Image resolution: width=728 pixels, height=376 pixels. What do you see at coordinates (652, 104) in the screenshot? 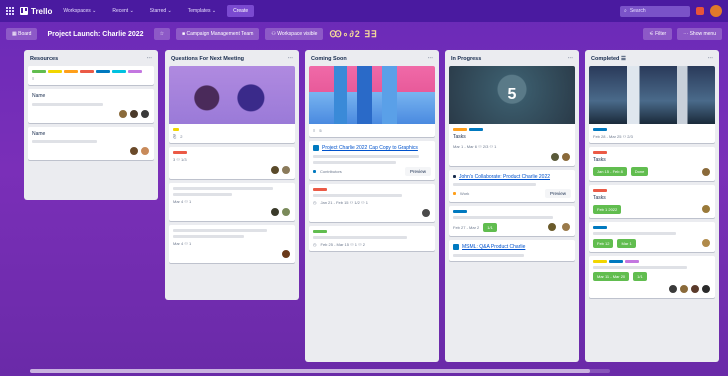
I see `list-card: Feb 28 - Mar 25 ⚇ 2/3` at bounding box center [652, 104].